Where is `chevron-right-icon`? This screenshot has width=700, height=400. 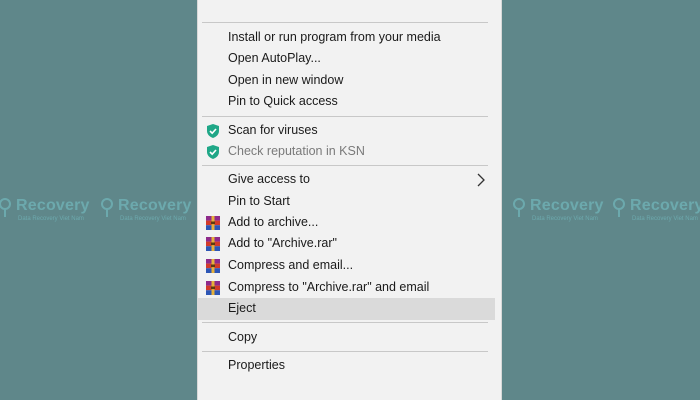
chevron-right-icon is located at coordinates (481, 180).